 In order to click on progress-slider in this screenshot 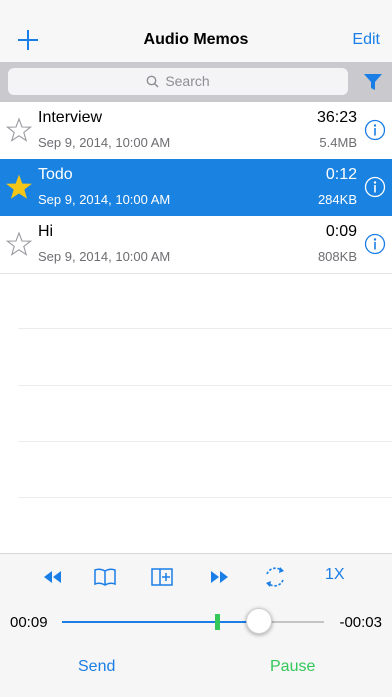, I will do `click(193, 621)`.